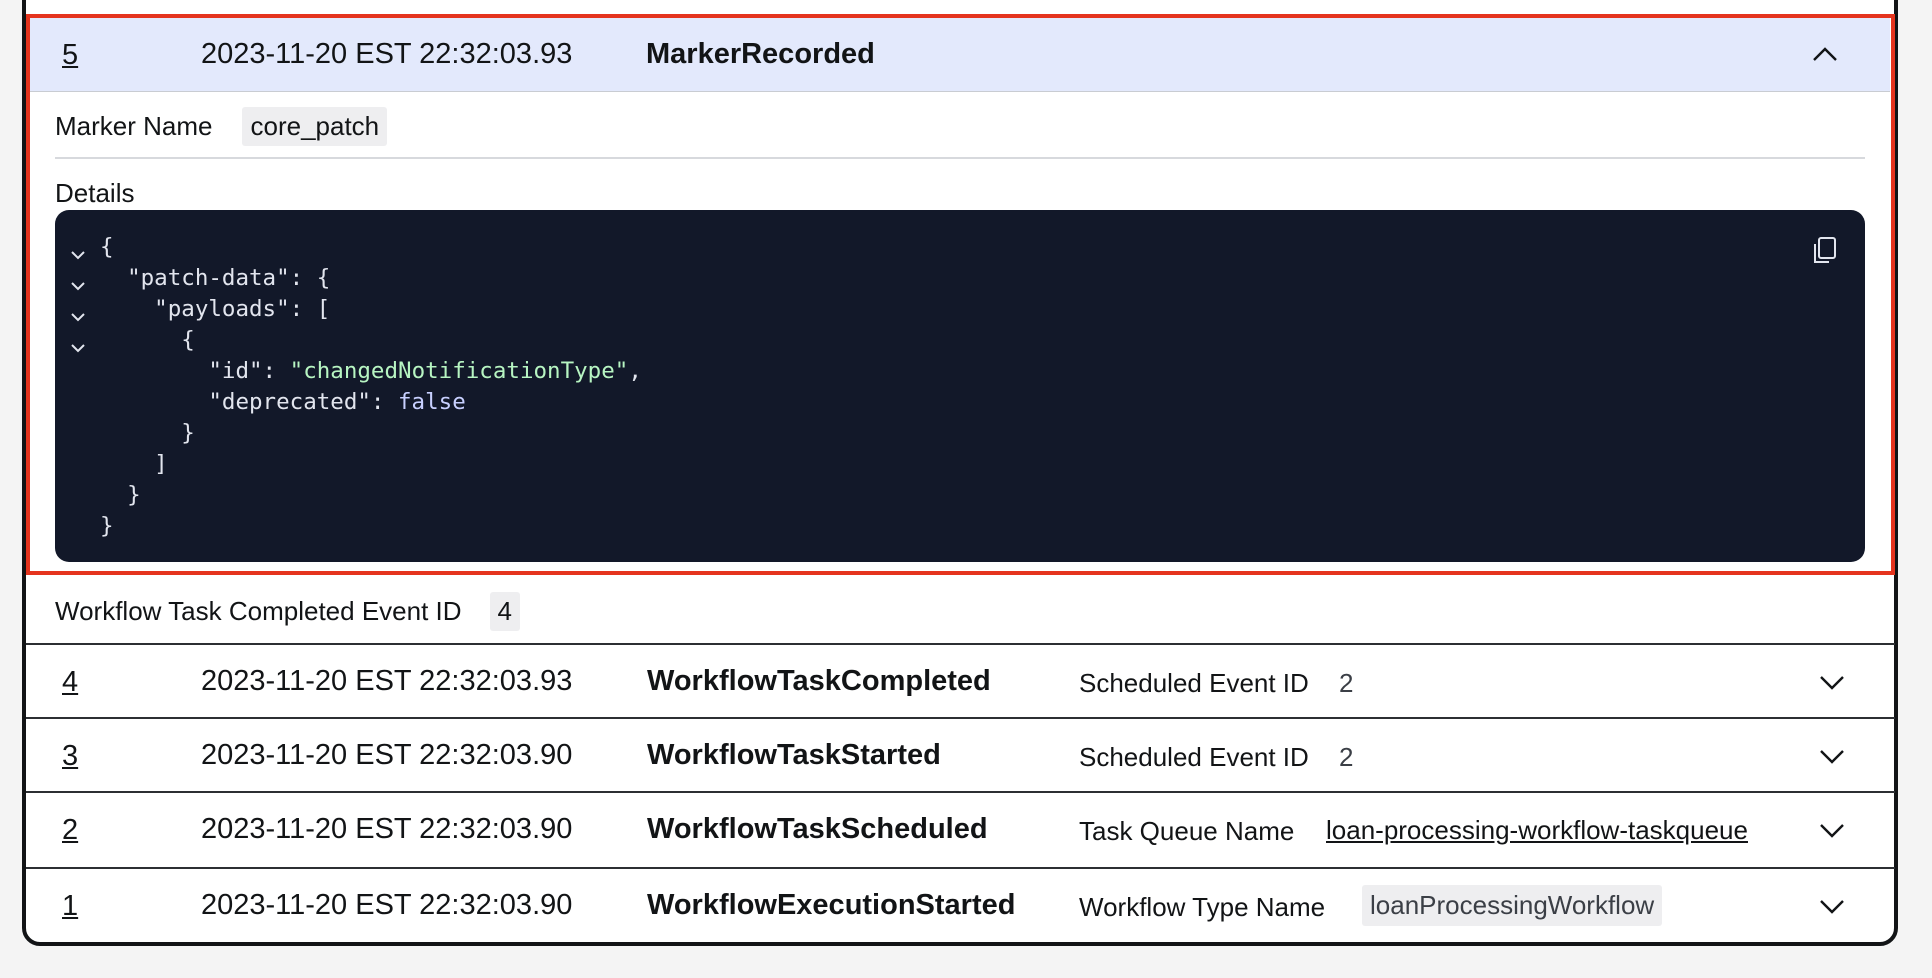 The image size is (1932, 978). What do you see at coordinates (760, 54) in the screenshot?
I see `event-type: MarkerRecorded` at bounding box center [760, 54].